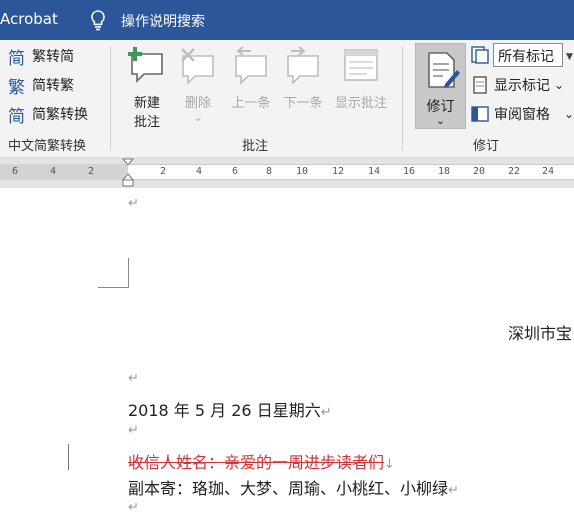 The height and width of the screenshot is (513, 574). I want to click on next-comment-button: 下一条, so click(303, 79).